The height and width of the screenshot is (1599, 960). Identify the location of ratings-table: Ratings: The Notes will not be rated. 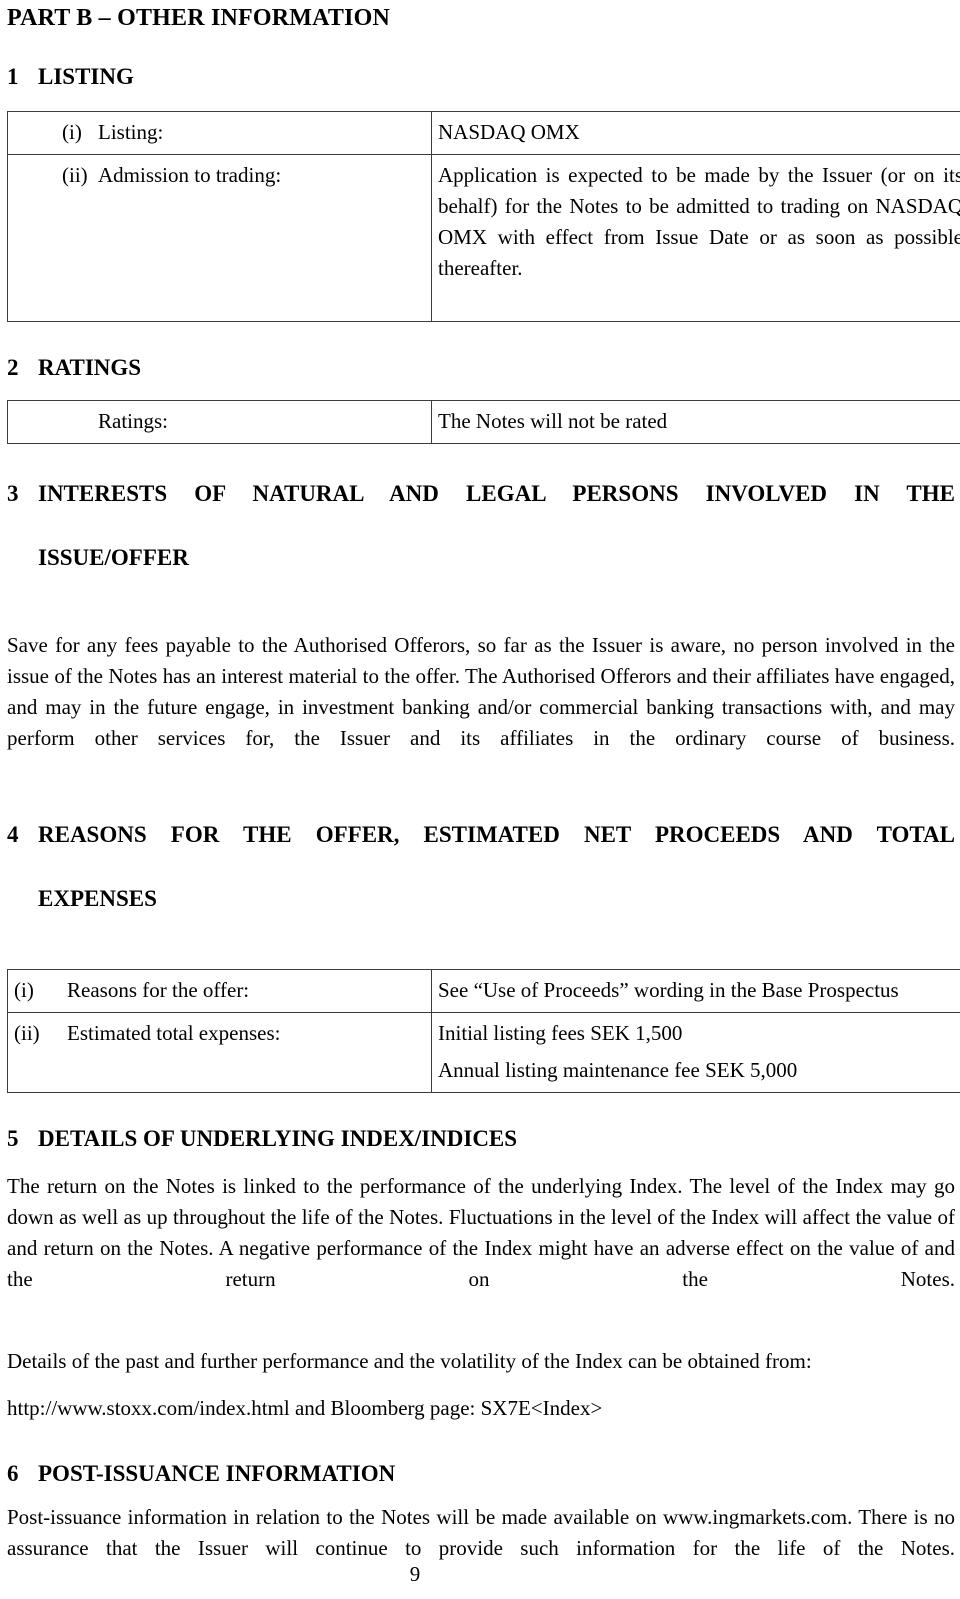
(483, 422).